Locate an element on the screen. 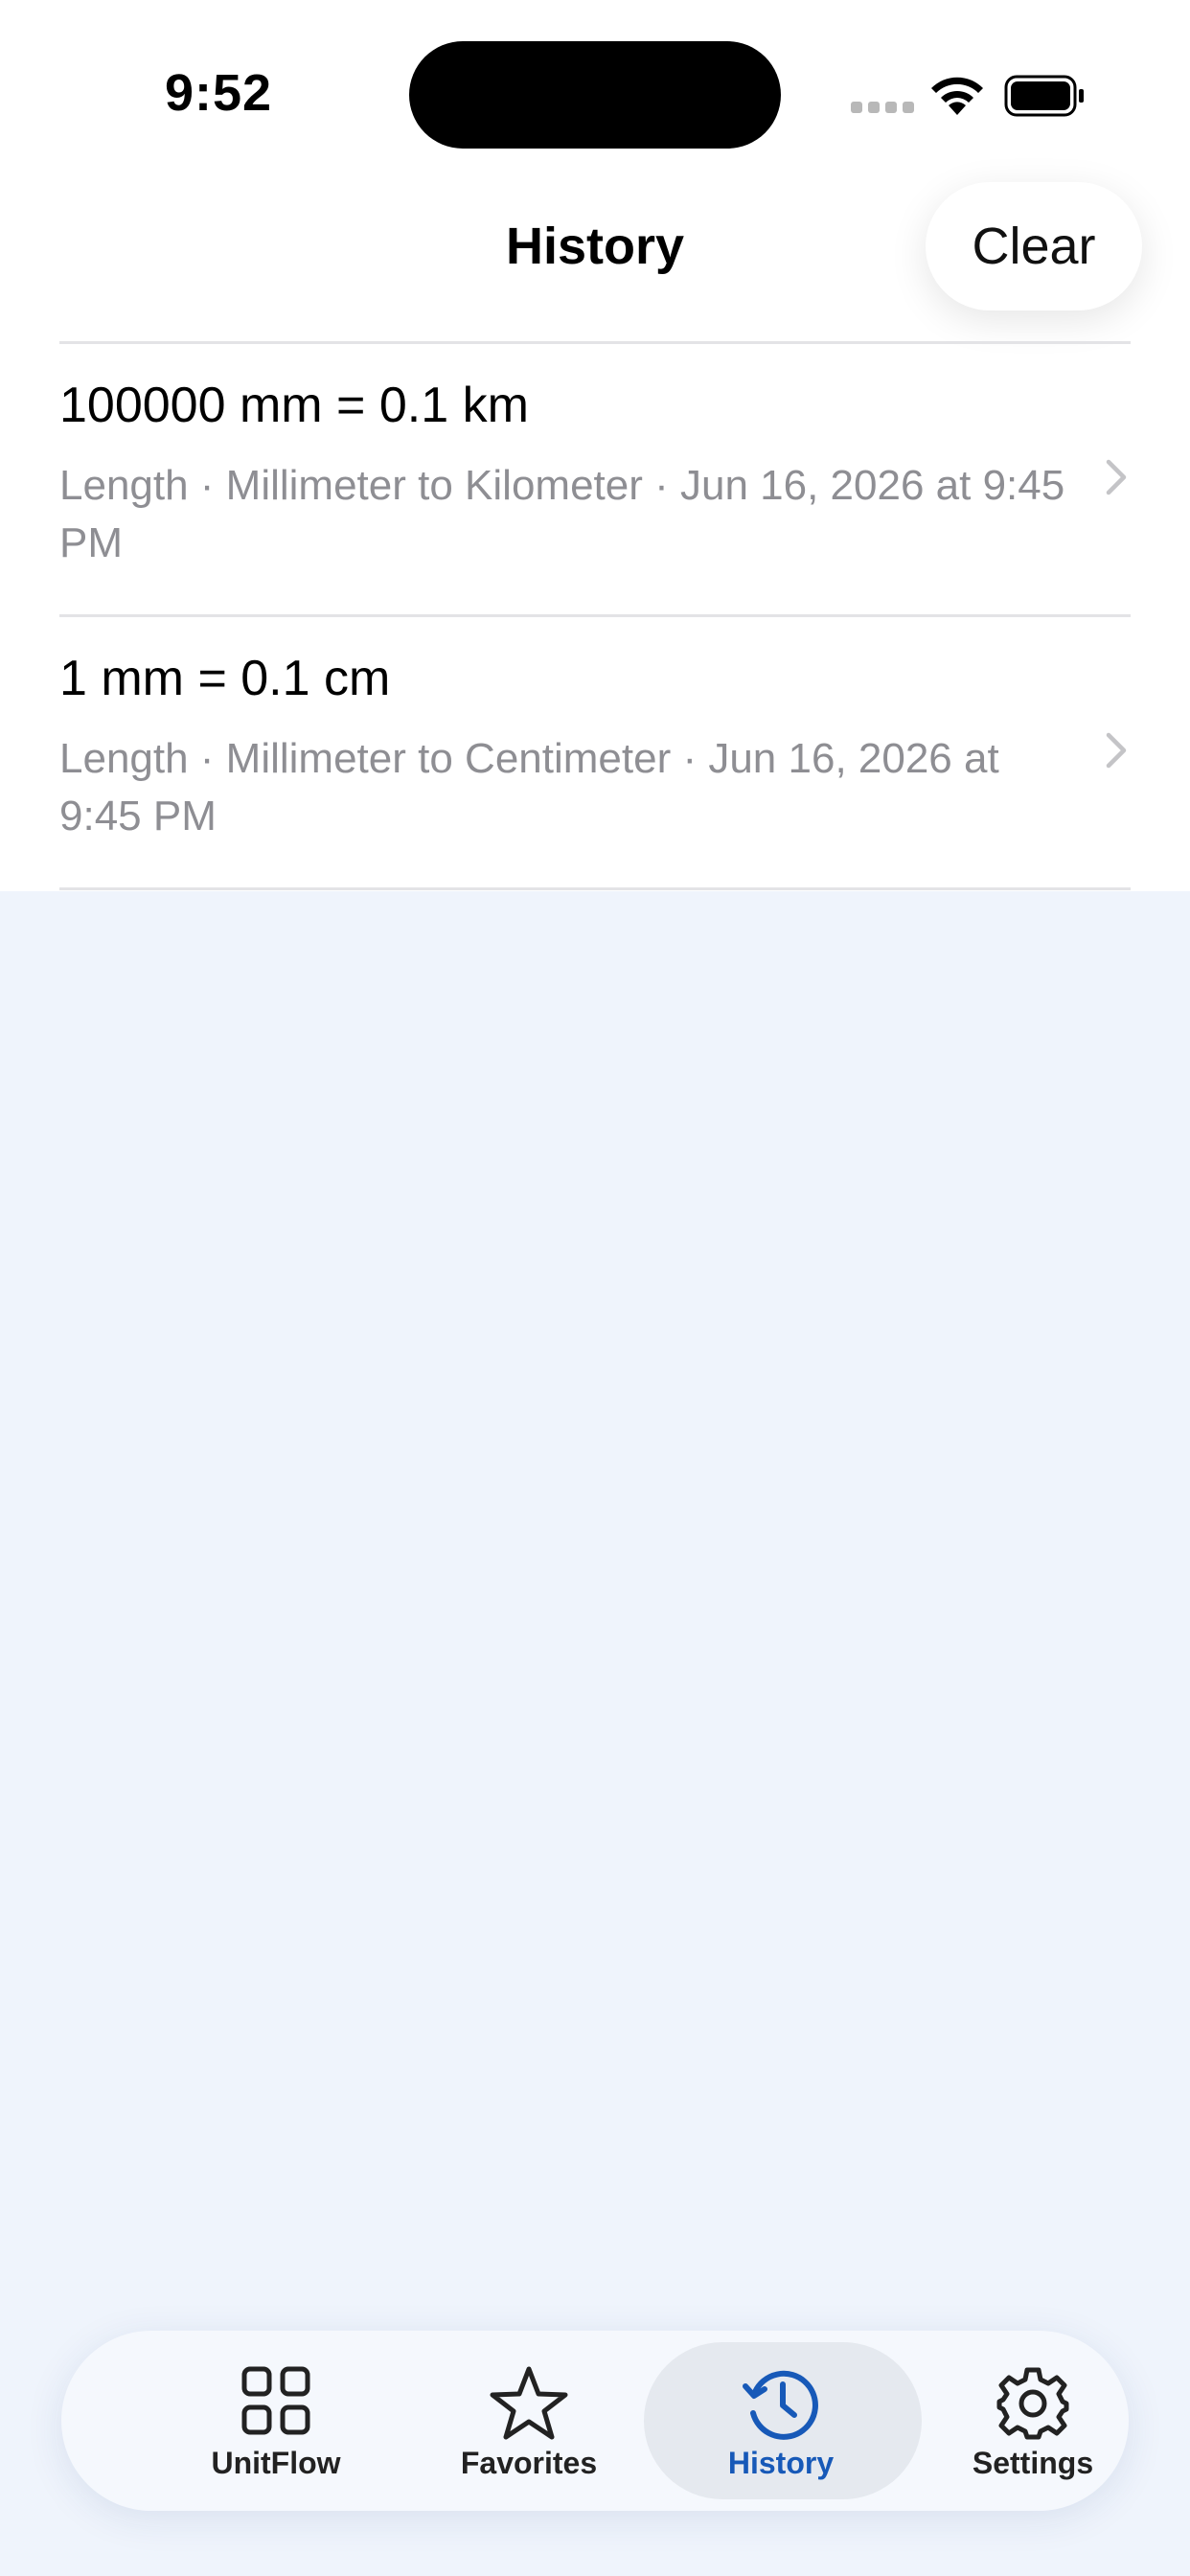 The height and width of the screenshot is (2576, 1190). history-clock-icon is located at coordinates (781, 2405).